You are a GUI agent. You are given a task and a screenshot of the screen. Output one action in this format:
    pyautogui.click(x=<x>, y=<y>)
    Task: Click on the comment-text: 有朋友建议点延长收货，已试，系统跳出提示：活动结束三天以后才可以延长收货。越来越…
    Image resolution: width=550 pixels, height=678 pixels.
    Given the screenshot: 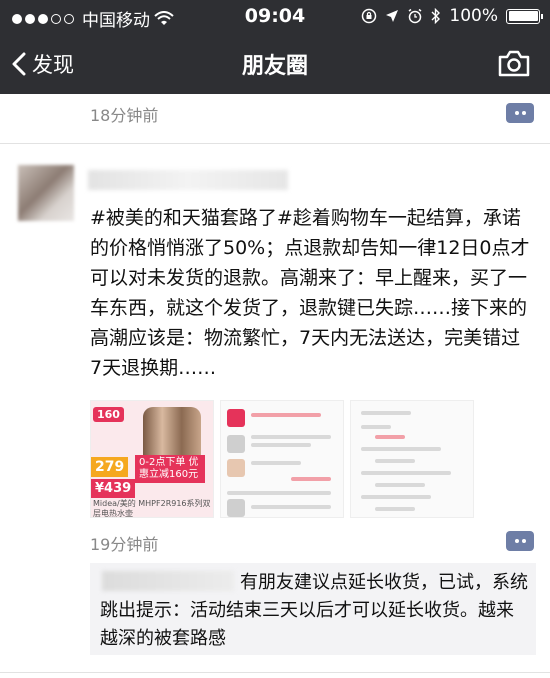 What is the action you would take?
    pyautogui.click(x=314, y=610)
    